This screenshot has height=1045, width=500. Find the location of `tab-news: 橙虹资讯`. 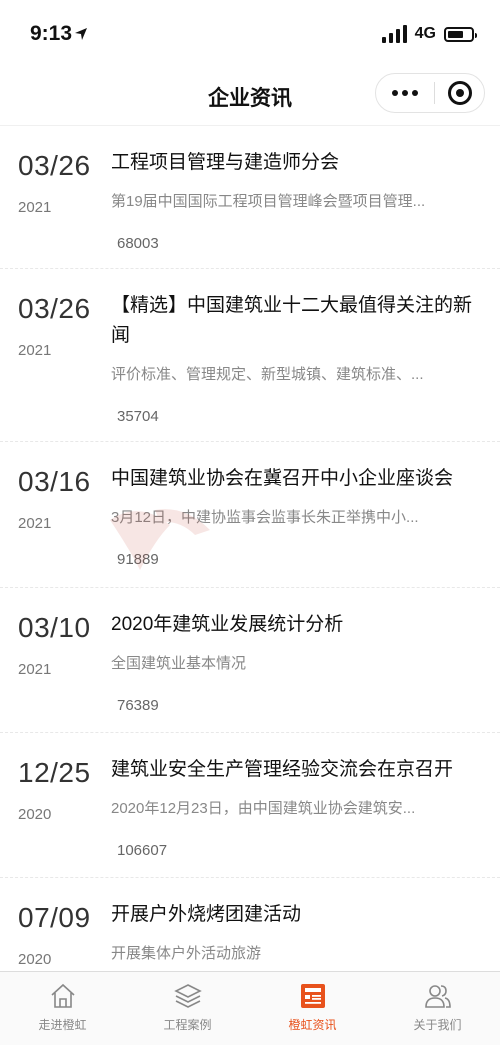

tab-news: 橙虹资讯 is located at coordinates (312, 1008).